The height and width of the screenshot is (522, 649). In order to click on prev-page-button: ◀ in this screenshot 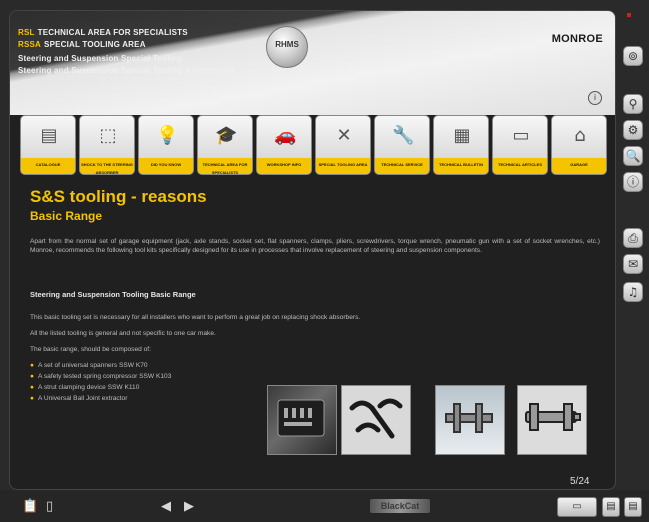, I will do `click(166, 507)`.